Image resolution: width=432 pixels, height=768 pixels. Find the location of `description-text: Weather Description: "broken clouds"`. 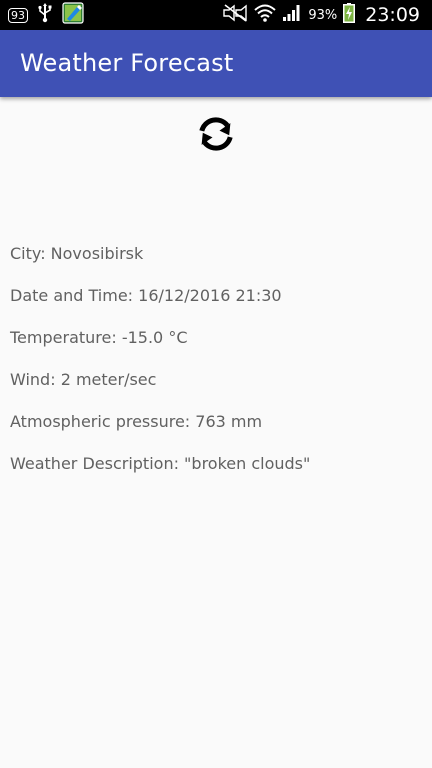

description-text: Weather Description: "broken clouds" is located at coordinates (160, 463).